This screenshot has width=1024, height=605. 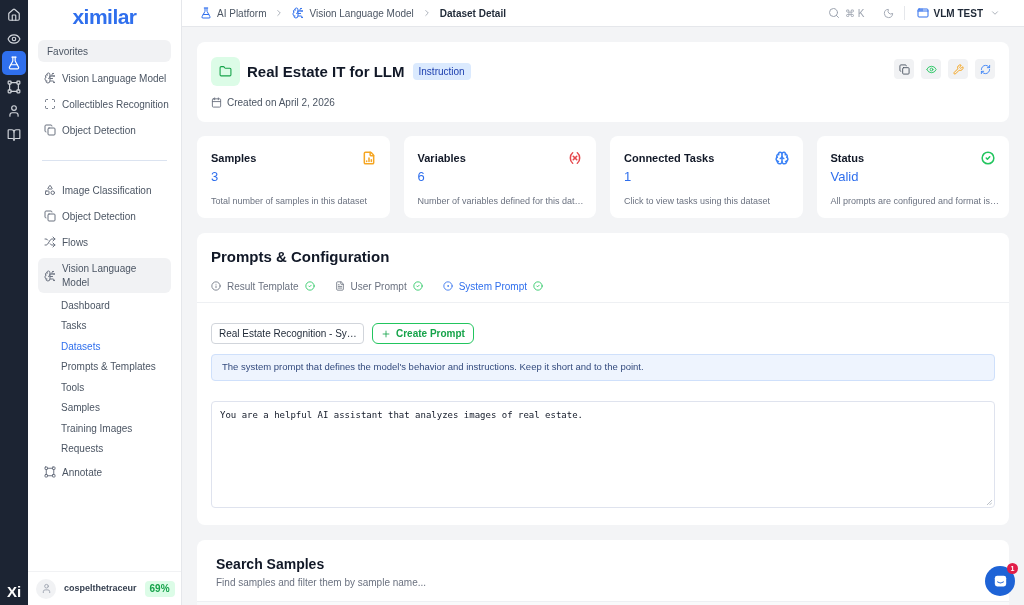 What do you see at coordinates (216, 286) in the screenshot?
I see `info-icon` at bounding box center [216, 286].